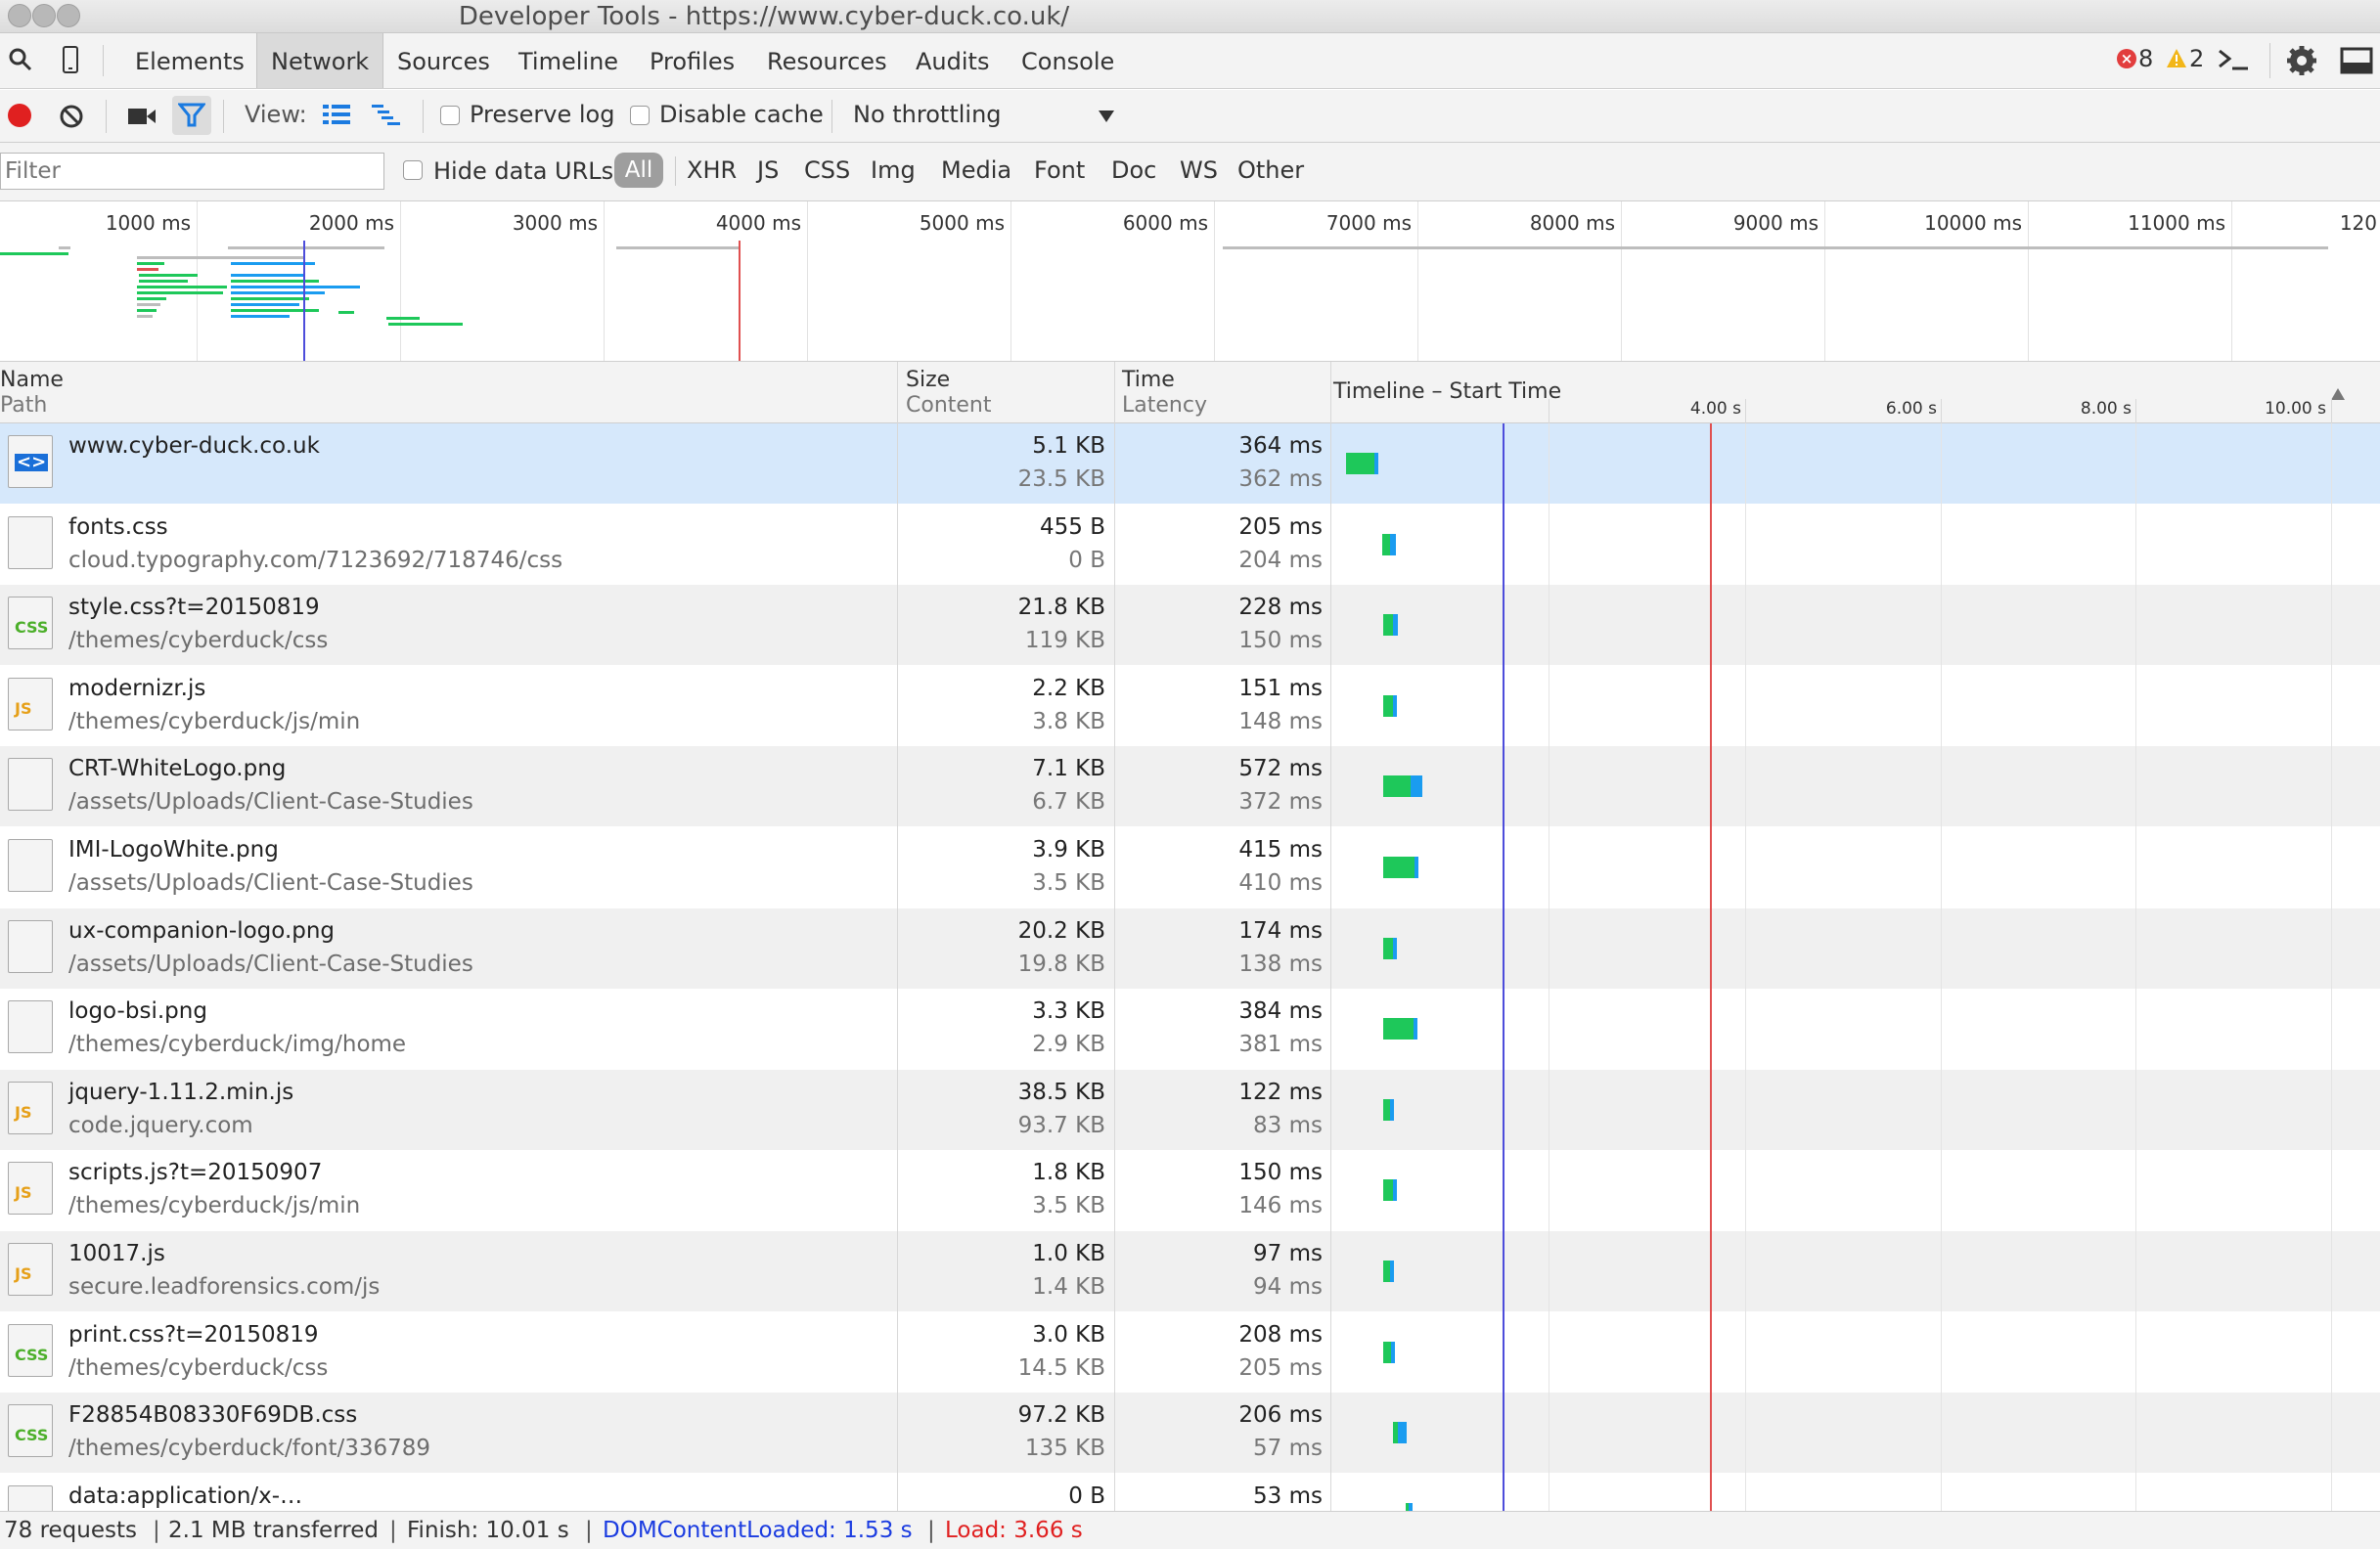 This screenshot has height=1549, width=2380. What do you see at coordinates (1775, 223) in the screenshot?
I see `overview-tick-label: 9000 ms` at bounding box center [1775, 223].